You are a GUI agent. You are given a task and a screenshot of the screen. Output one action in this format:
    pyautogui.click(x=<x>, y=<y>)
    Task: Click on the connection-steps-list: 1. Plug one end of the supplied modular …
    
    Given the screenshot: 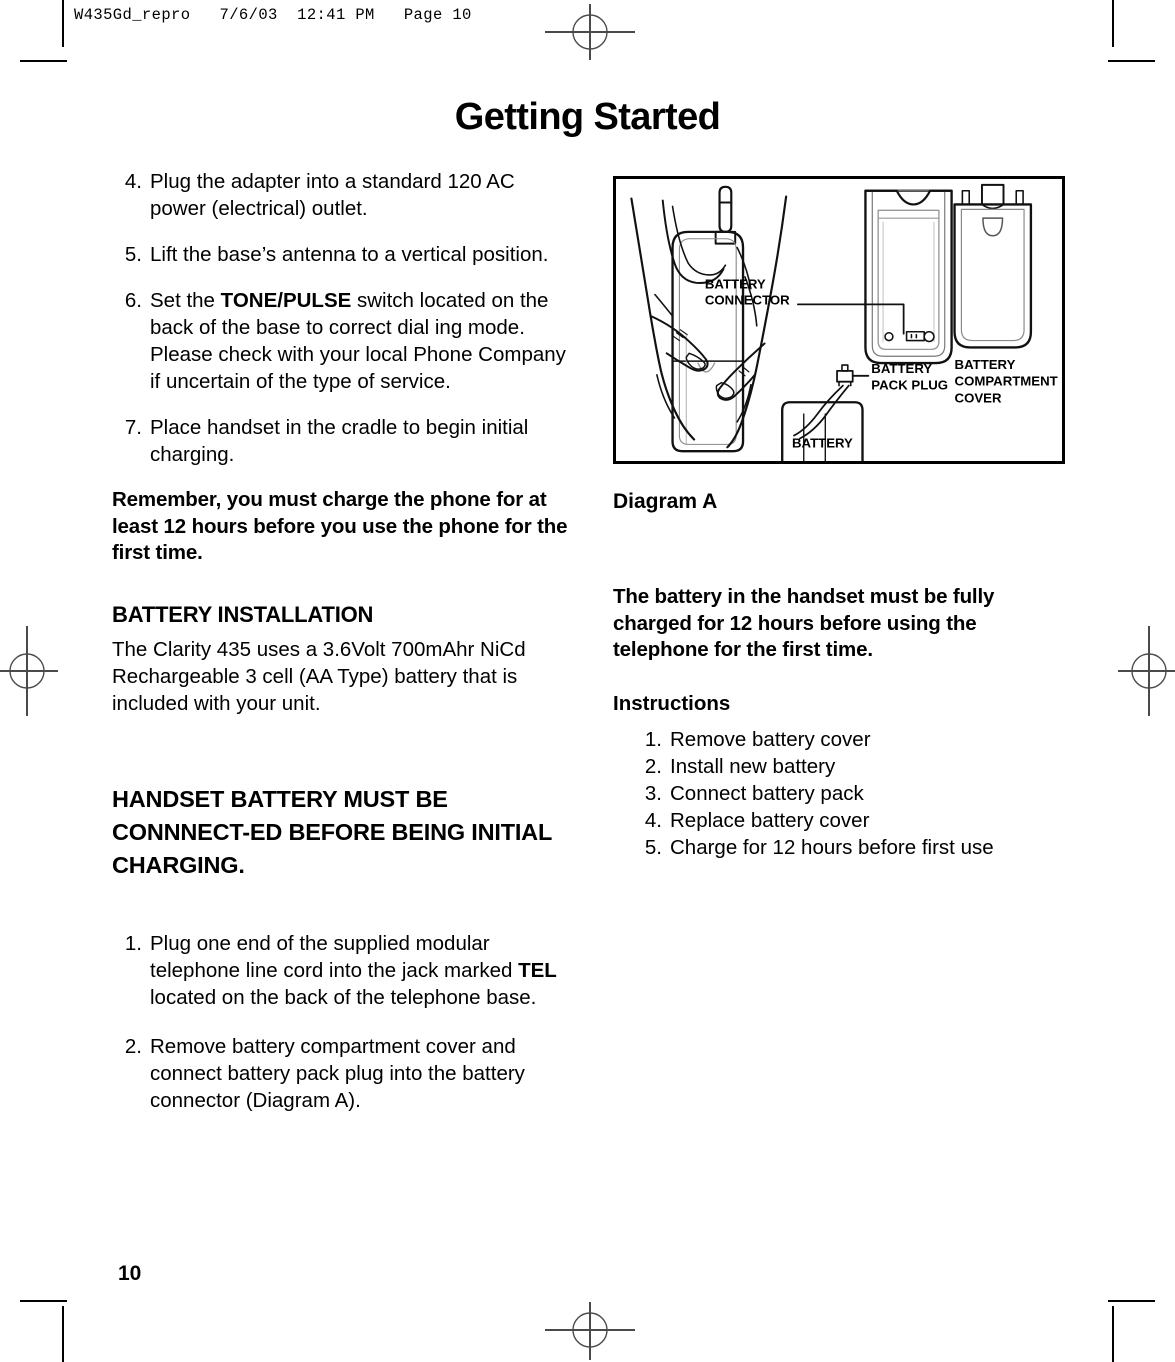 What is the action you would take?
    pyautogui.click(x=343, y=1022)
    